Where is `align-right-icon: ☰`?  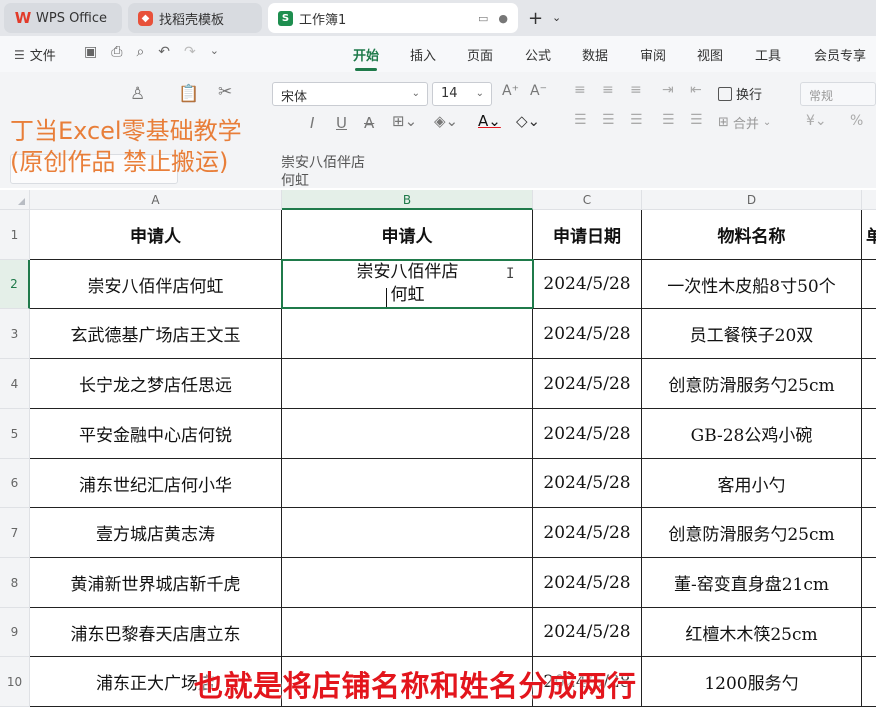
align-right-icon: ☰ is located at coordinates (636, 120).